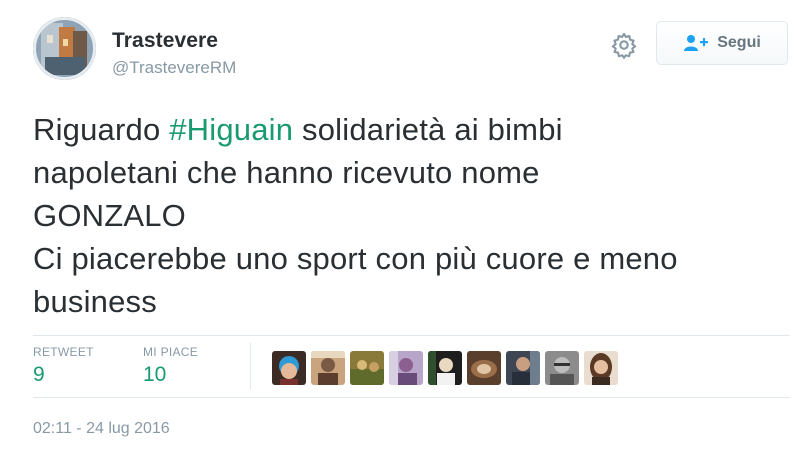  What do you see at coordinates (109, 215) in the screenshot?
I see `tweet-line-3: GONZALO` at bounding box center [109, 215].